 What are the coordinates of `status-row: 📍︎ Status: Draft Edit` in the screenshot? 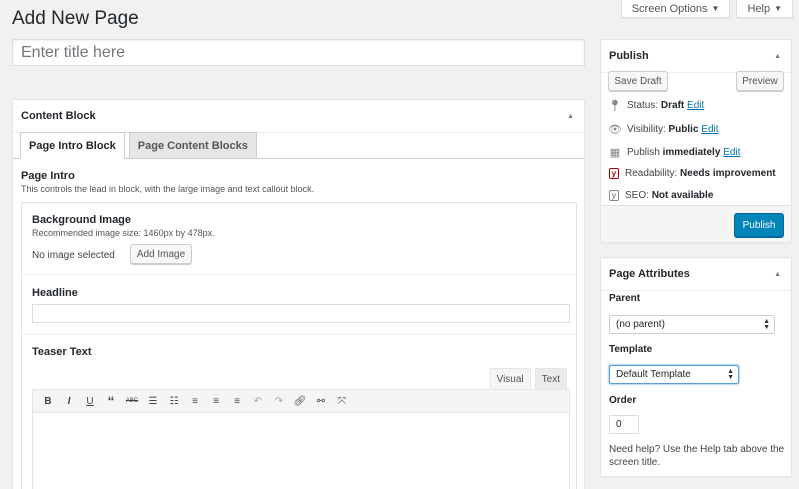 It's located at (656, 105).